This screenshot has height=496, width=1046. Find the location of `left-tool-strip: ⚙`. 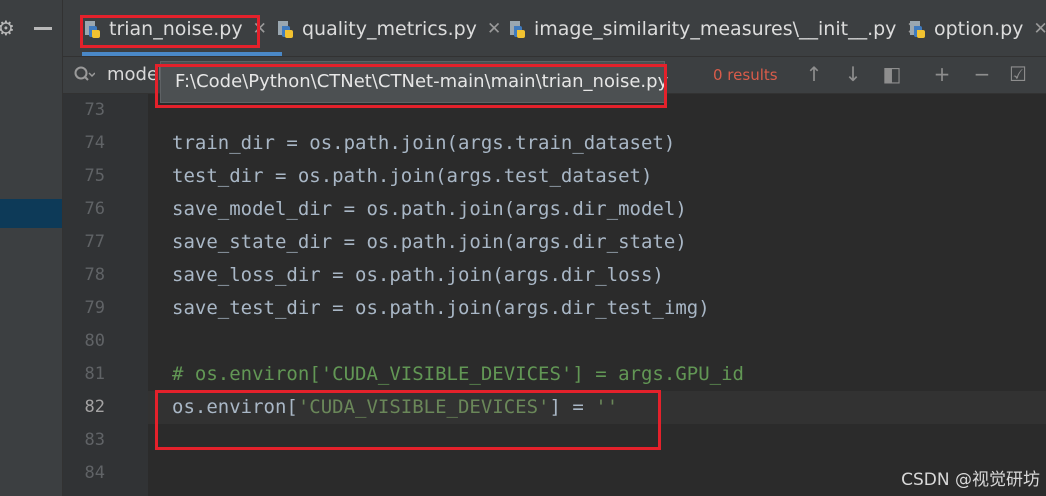

left-tool-strip: ⚙ is located at coordinates (31, 248).